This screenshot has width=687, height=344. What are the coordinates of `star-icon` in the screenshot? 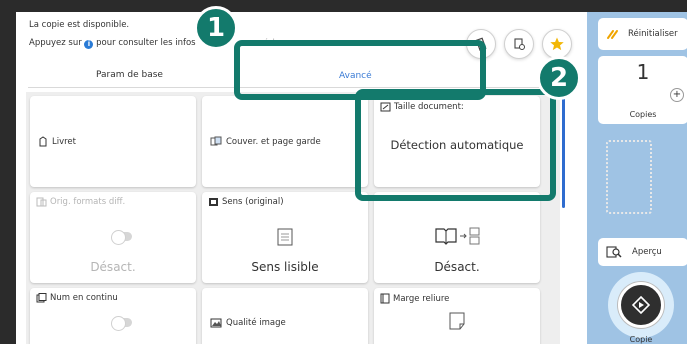 It's located at (557, 44).